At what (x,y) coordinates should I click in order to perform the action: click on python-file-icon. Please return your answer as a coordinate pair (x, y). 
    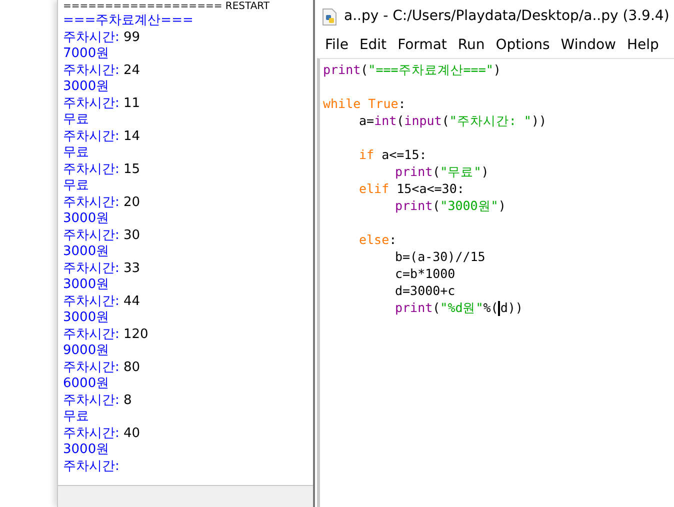
    Looking at the image, I should click on (330, 17).